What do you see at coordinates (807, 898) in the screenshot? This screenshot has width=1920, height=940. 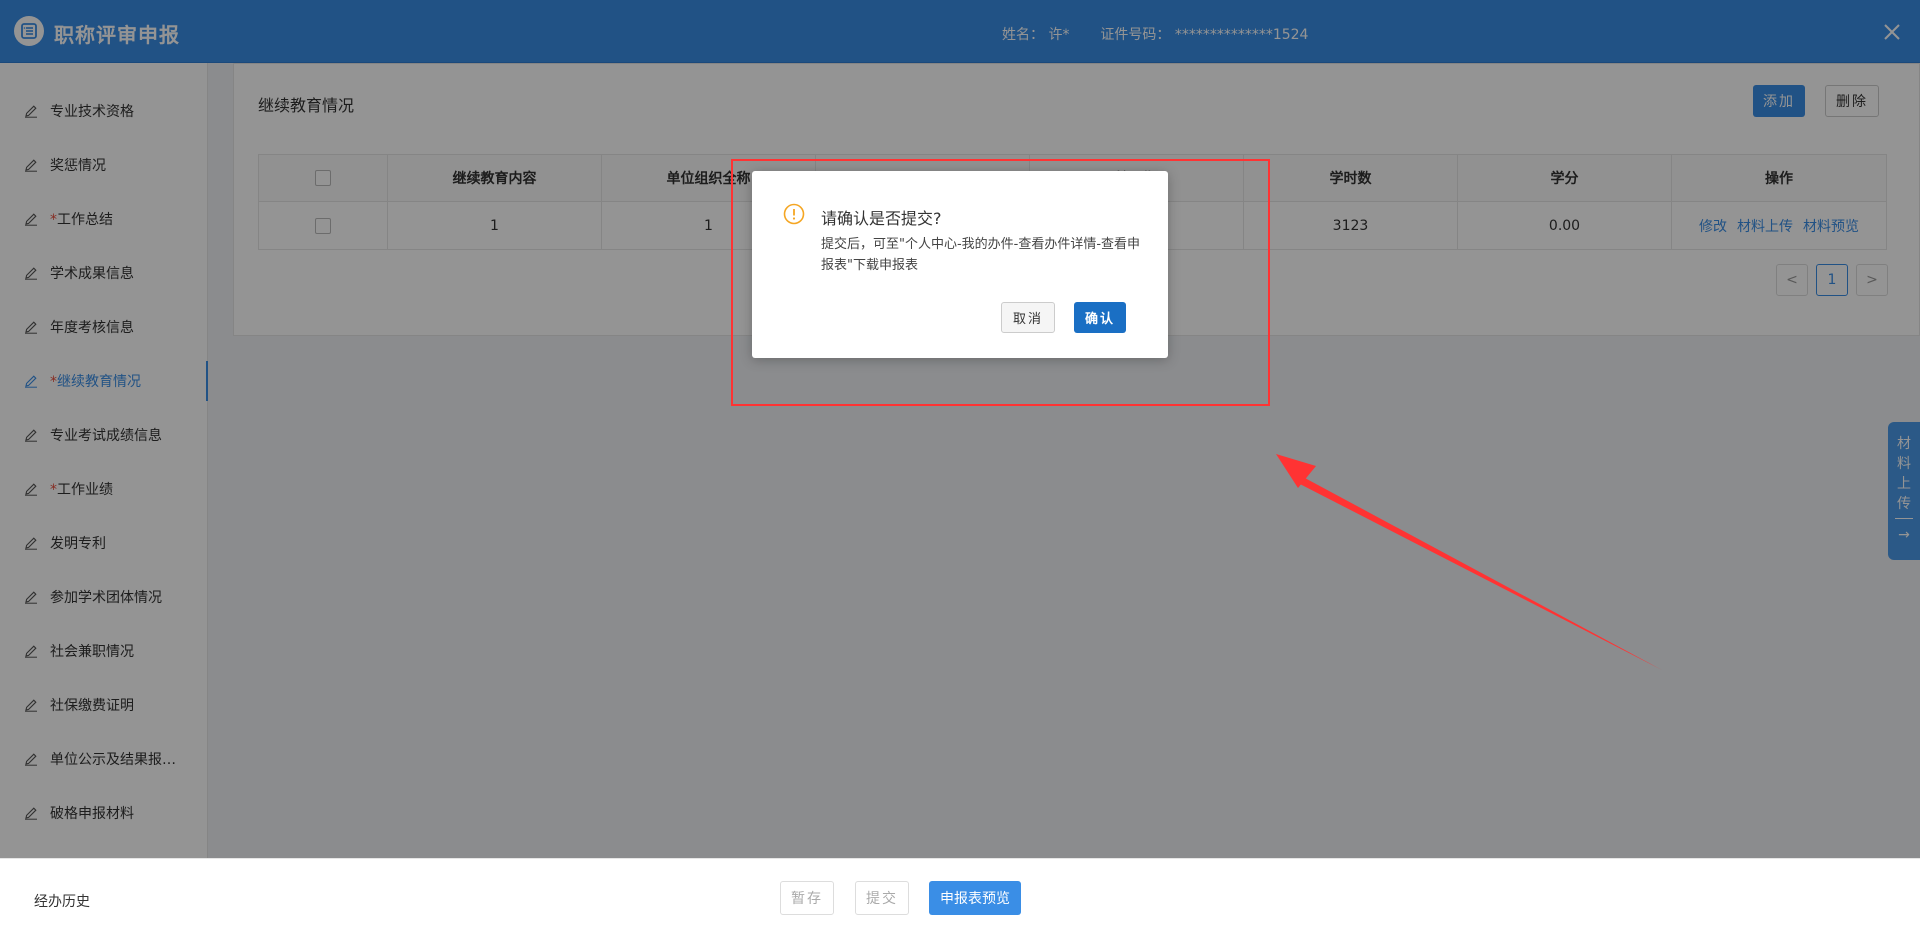 I see `save-draft-button: 暂存` at bounding box center [807, 898].